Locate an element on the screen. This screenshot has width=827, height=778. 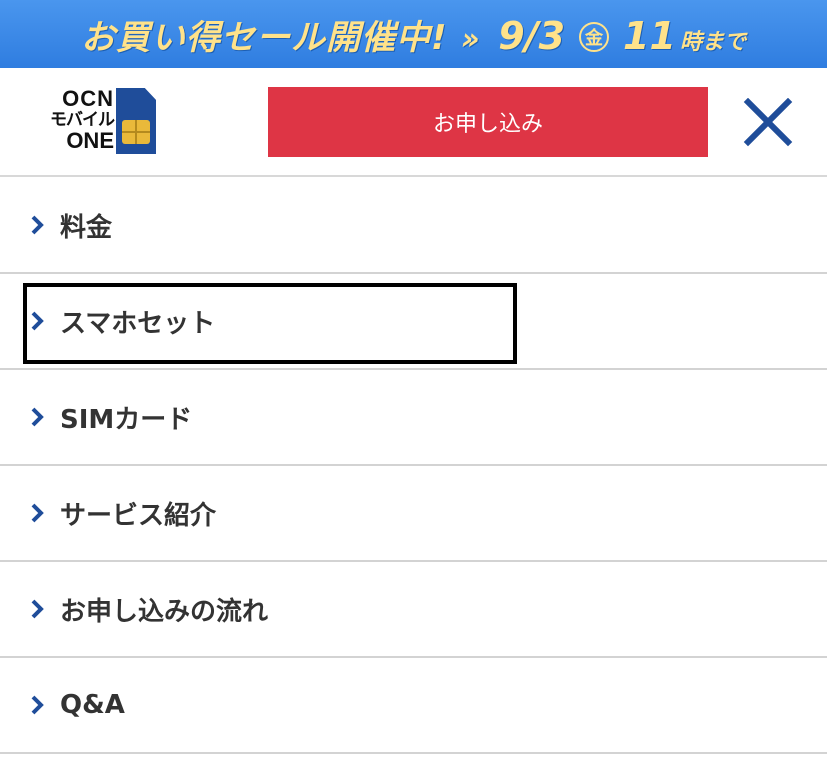
sale-end-day-of-week: 金 is located at coordinates (594, 36).